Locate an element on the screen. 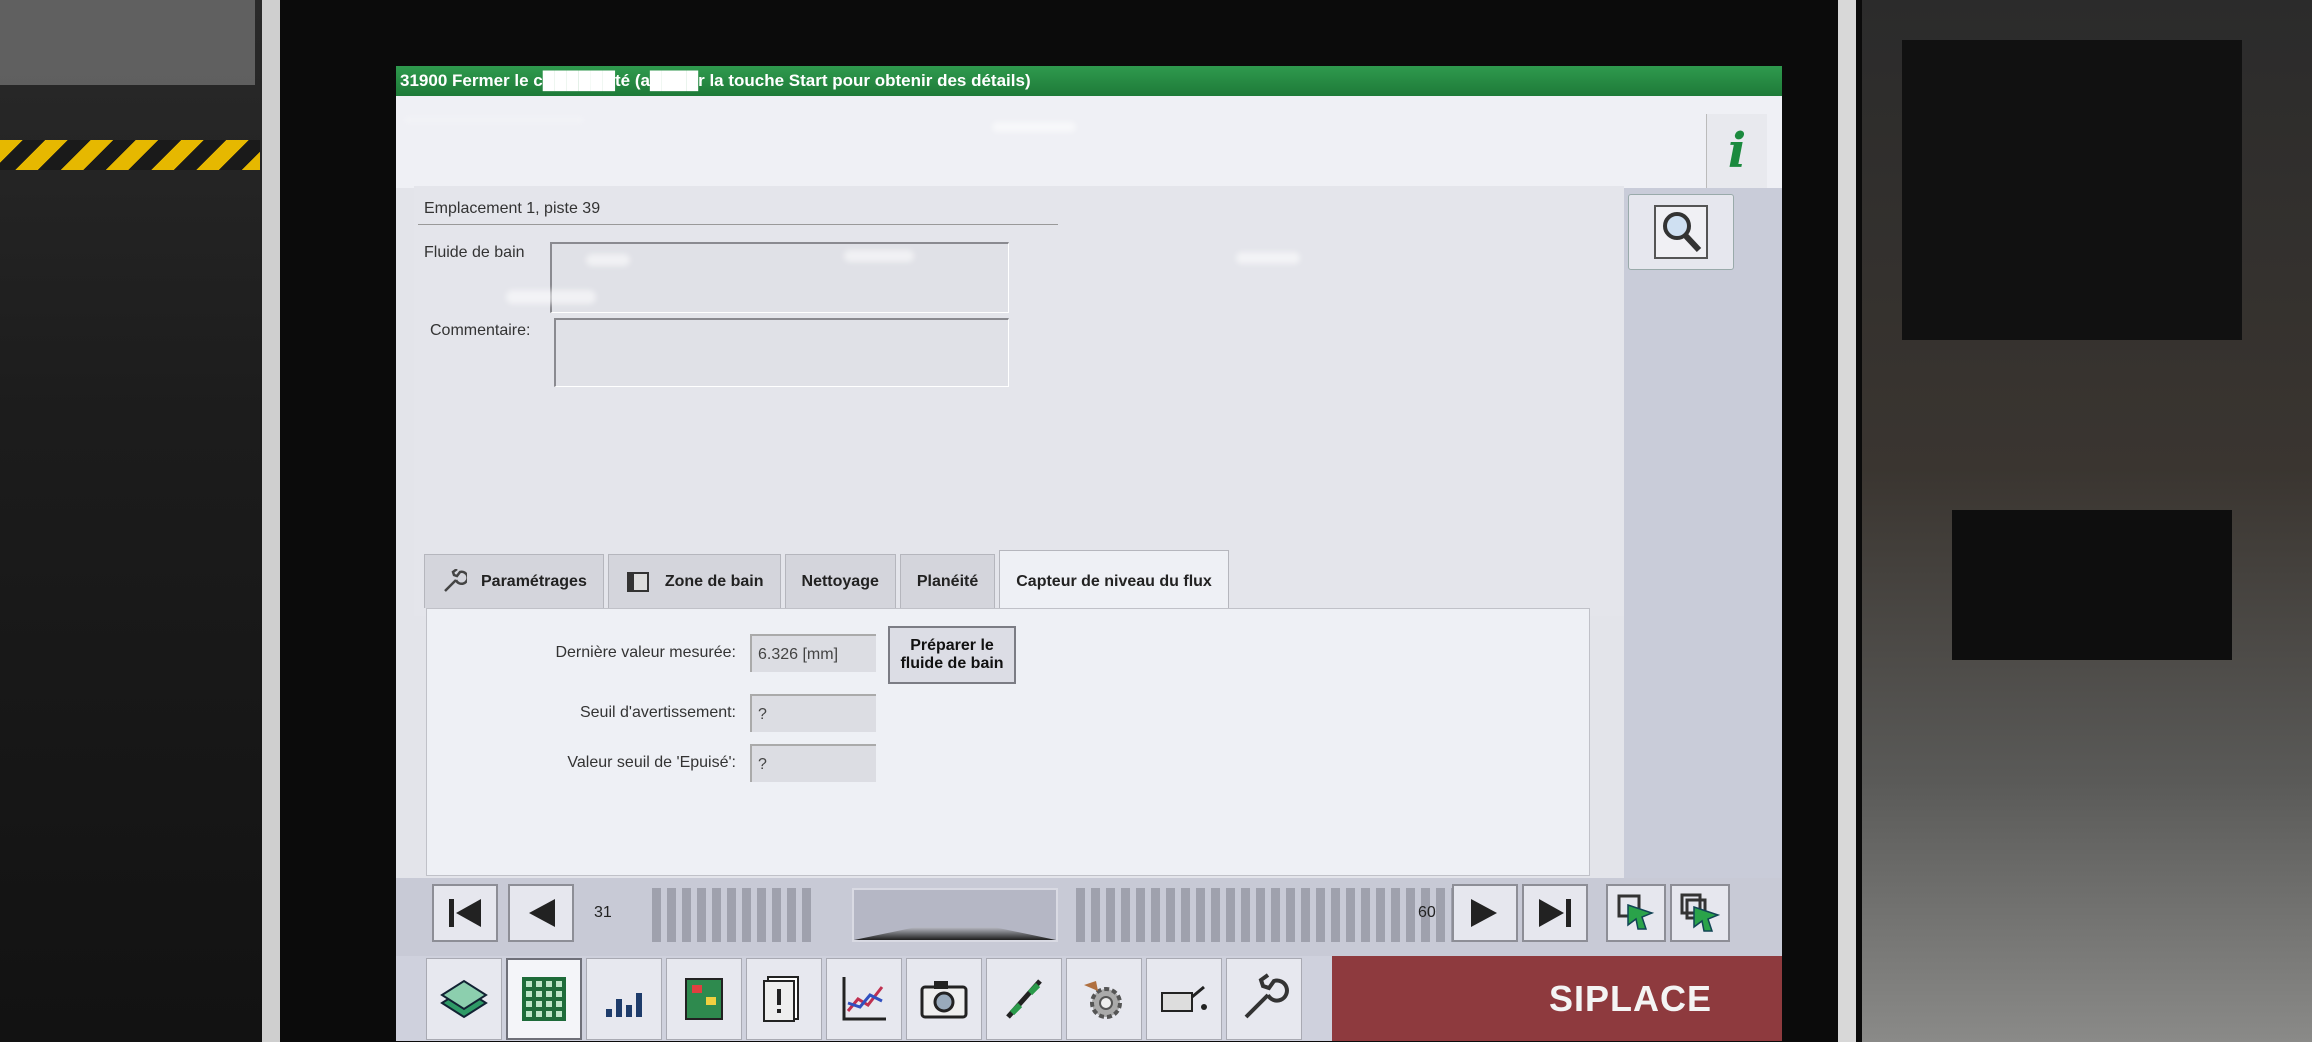  move-all-button is located at coordinates (1700, 913).